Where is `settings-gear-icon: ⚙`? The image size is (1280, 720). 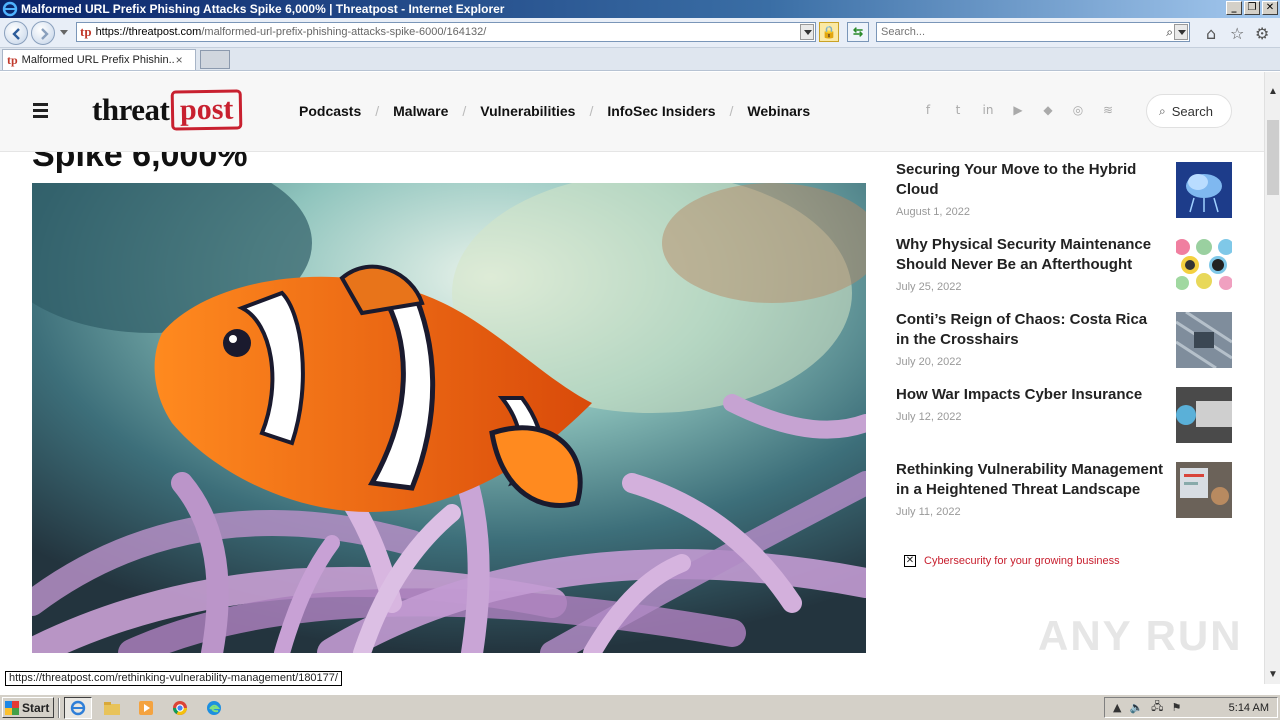
settings-gear-icon: ⚙ is located at coordinates (1262, 33).